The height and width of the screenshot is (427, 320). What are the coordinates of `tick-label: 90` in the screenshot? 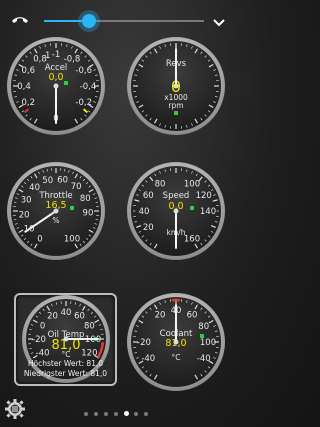 It's located at (88, 214).